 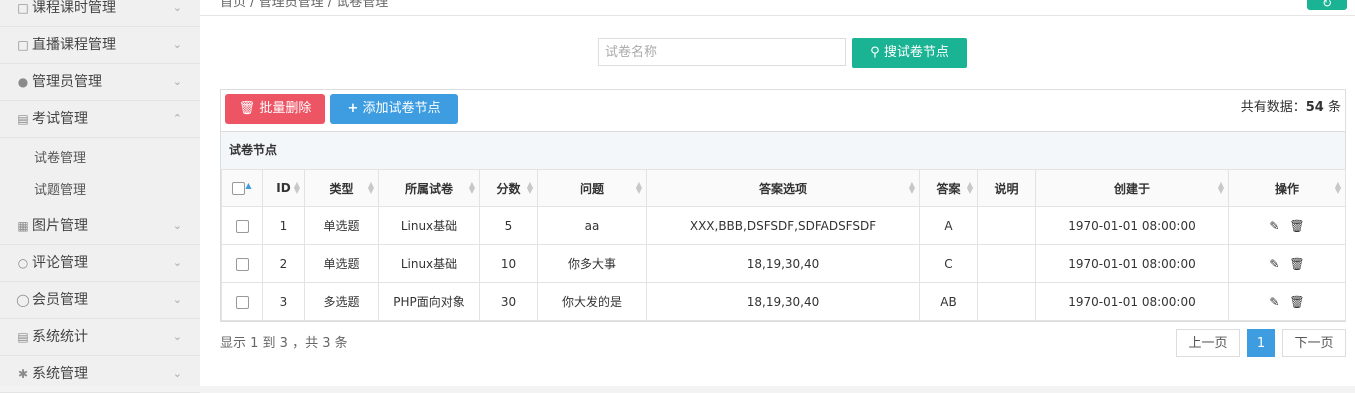 I want to click on sidebar-item-live-course: □ 直播课程管理 ⌄, so click(x=100, y=45).